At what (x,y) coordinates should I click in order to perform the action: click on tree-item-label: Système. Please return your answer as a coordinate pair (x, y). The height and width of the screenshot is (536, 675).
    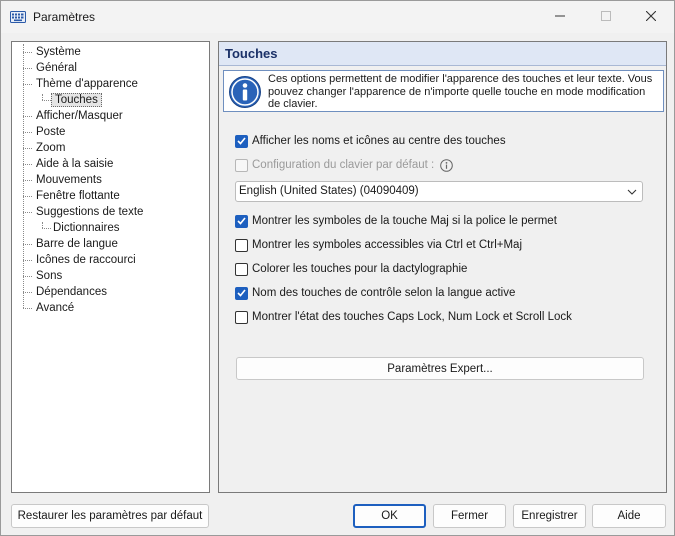
    Looking at the image, I should click on (58, 52).